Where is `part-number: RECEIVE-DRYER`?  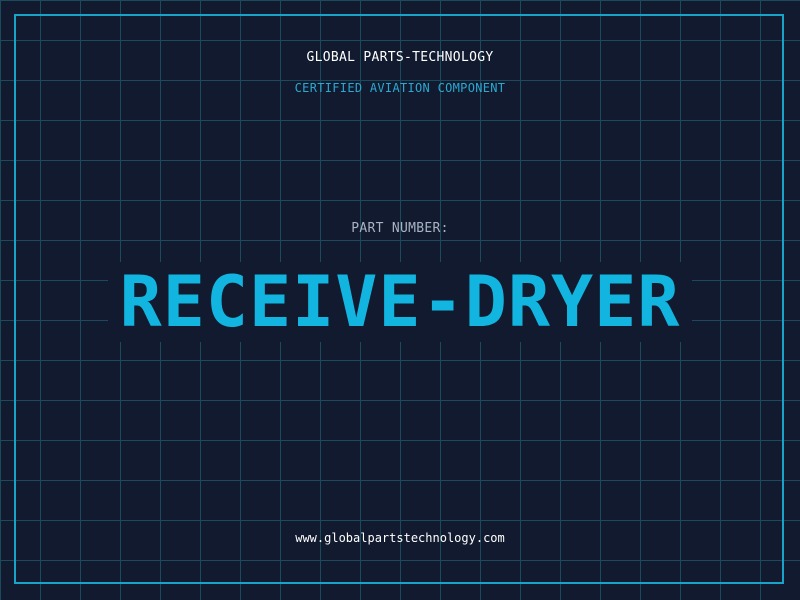 part-number: RECEIVE-DRYER is located at coordinates (400, 302).